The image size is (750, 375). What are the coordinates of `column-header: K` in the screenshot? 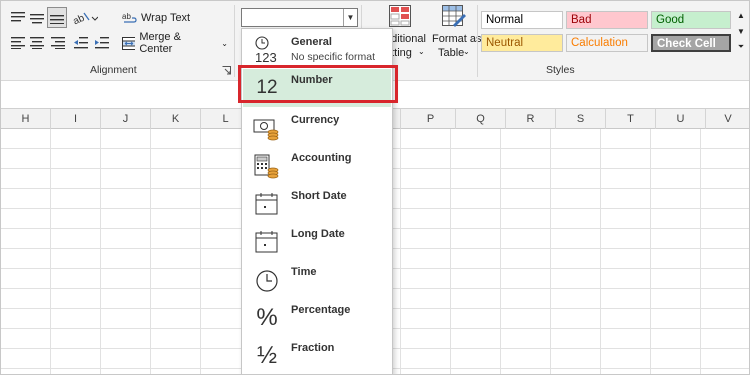 It's located at (176, 119).